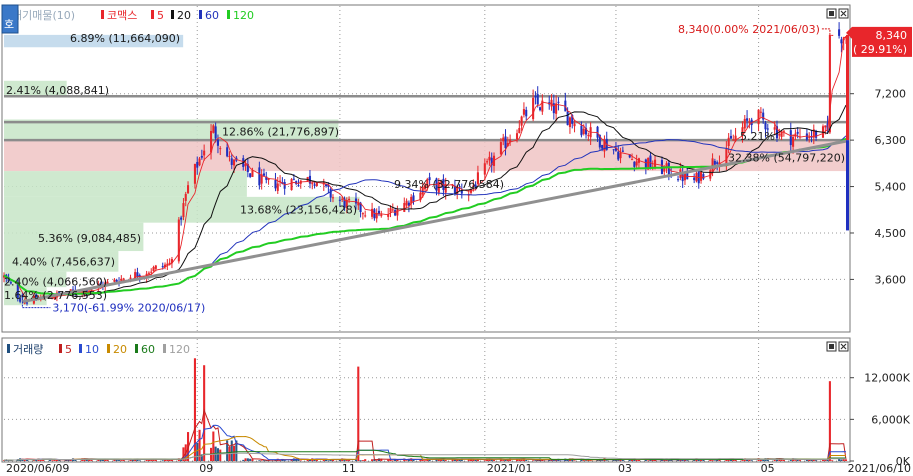 Image resolution: width=913 pixels, height=476 pixels. What do you see at coordinates (847, 185) in the screenshot?
I see `axis-range-bar-down` at bounding box center [847, 185].